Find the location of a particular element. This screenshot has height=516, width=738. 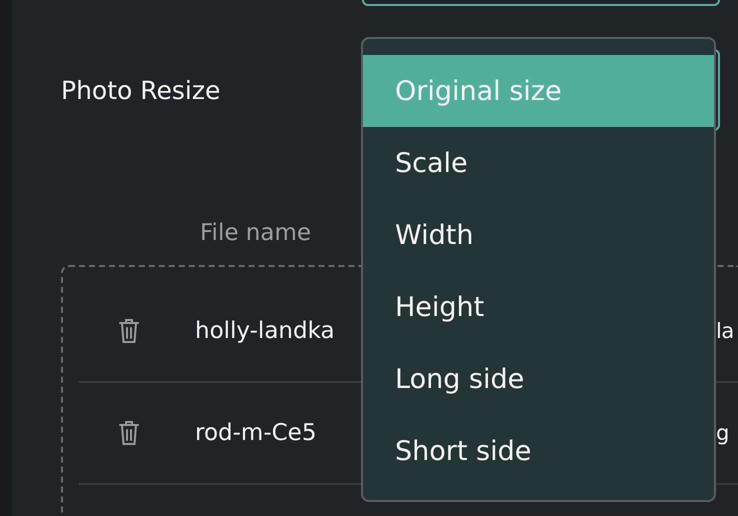

dropdown-option: Long side is located at coordinates (538, 379).